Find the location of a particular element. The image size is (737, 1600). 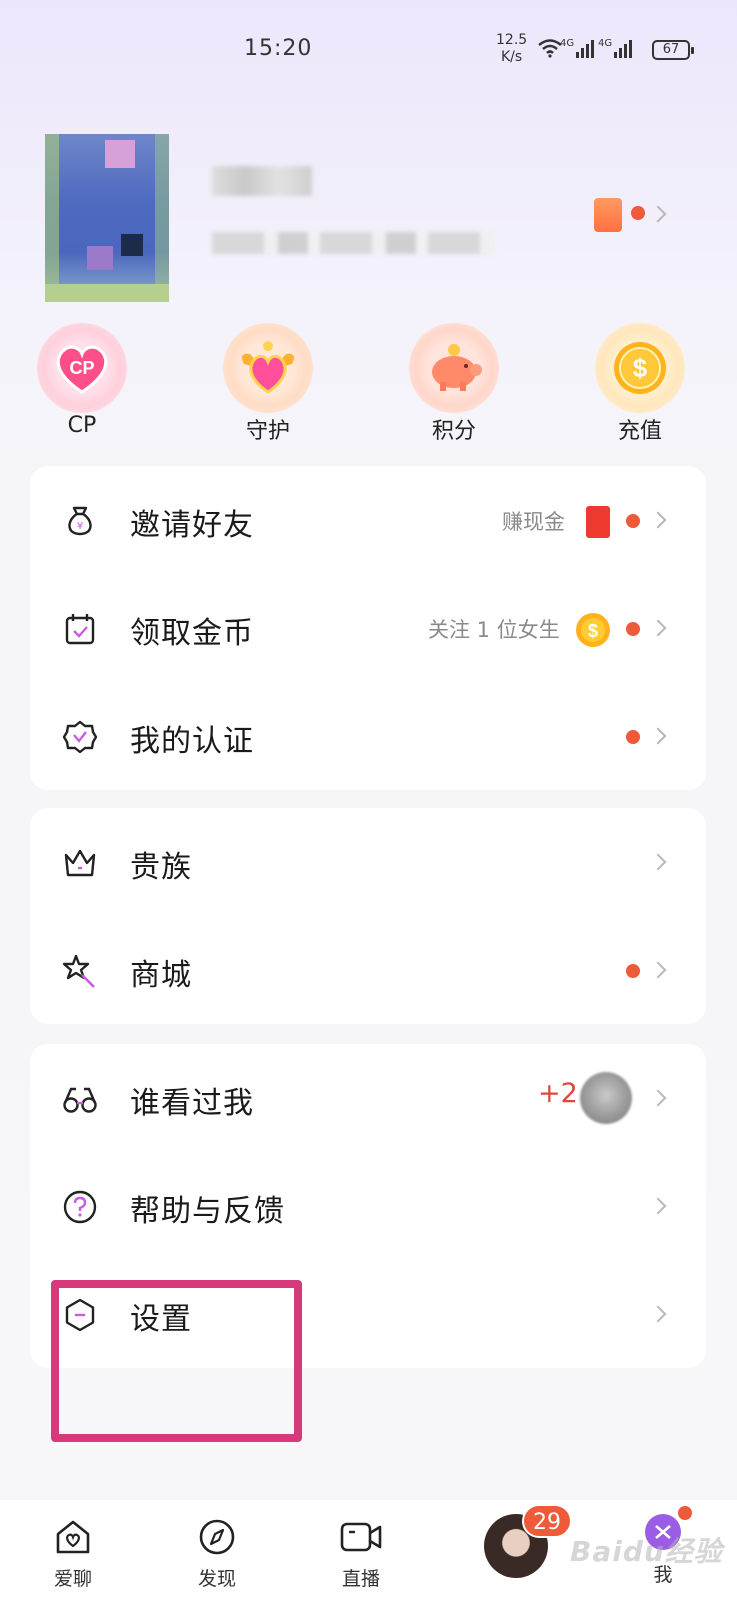

quick-label: 守护 is located at coordinates (267, 431).